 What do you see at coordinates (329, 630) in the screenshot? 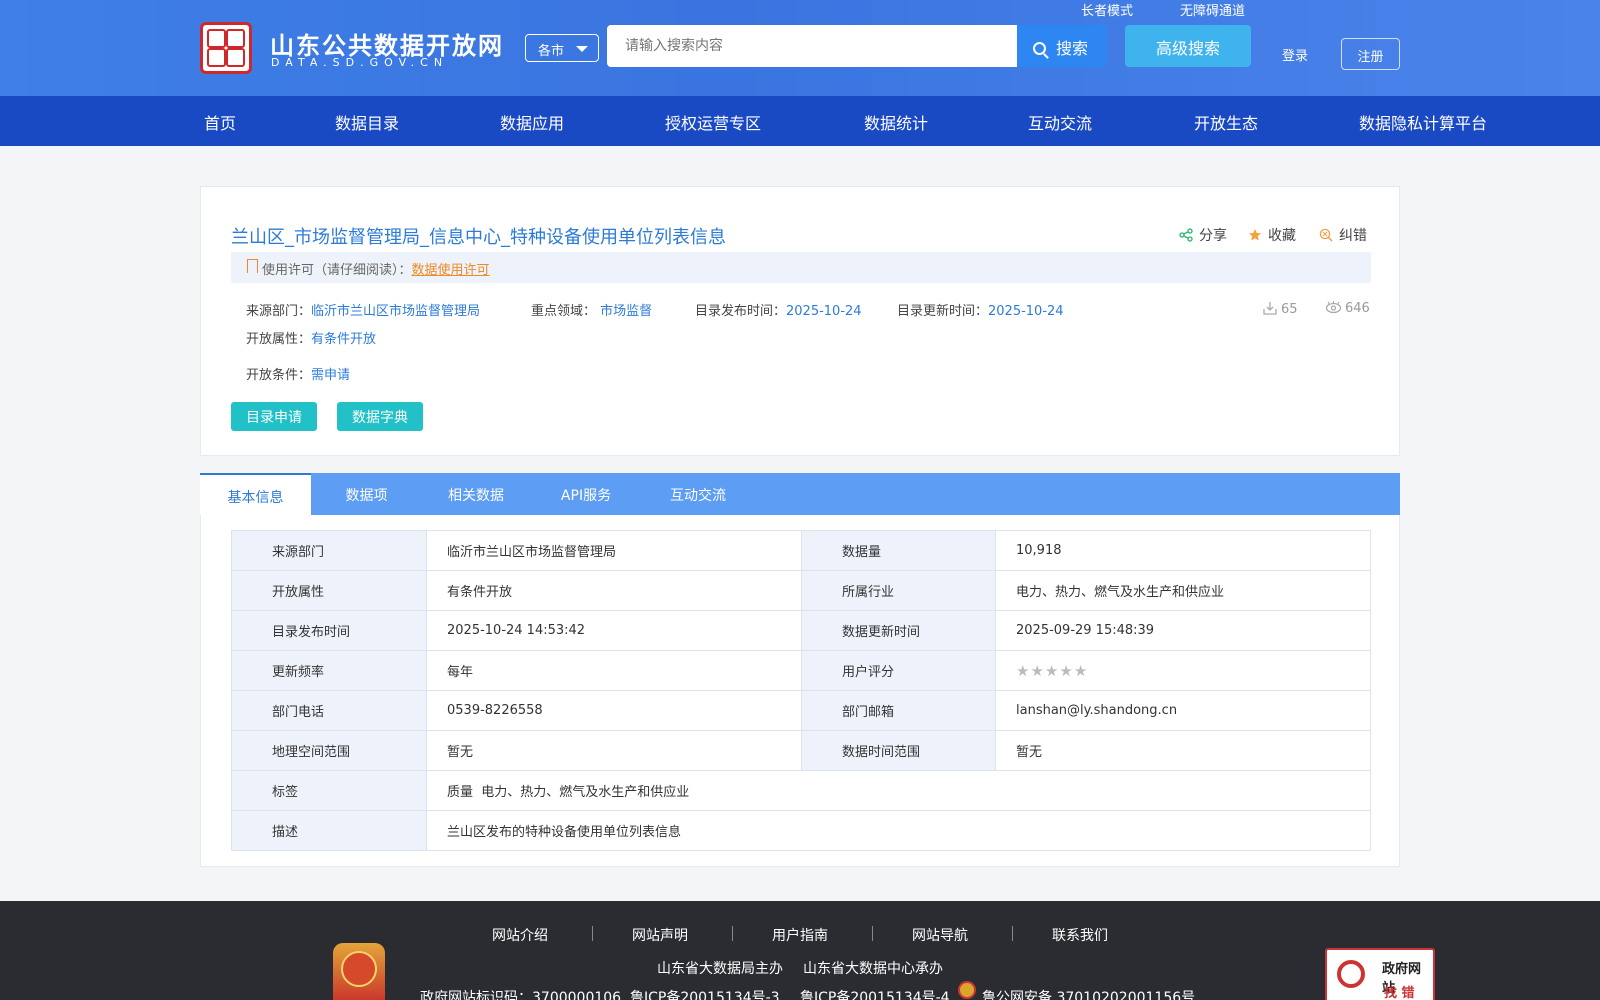
I see `table-key: 目录发布时间` at bounding box center [329, 630].